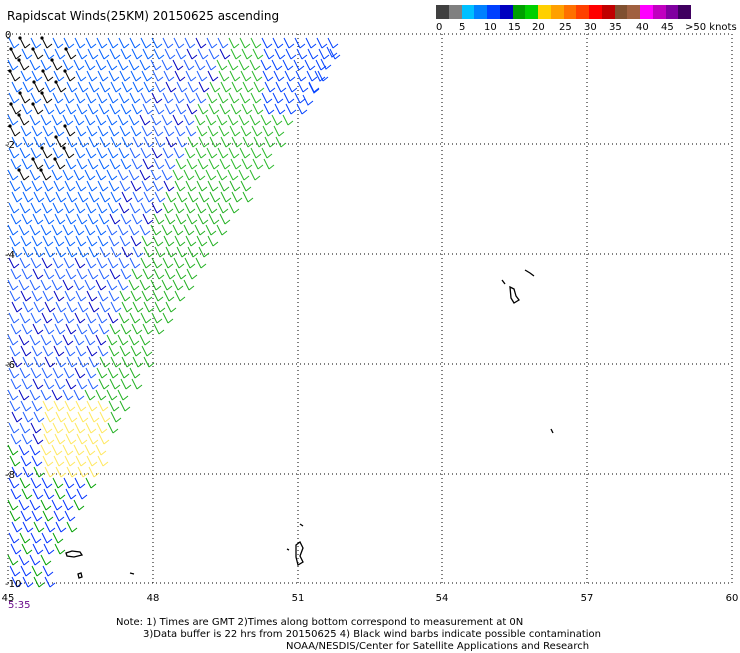  Describe the element at coordinates (10, 475) in the screenshot. I see `y-tick-label: -8` at that location.